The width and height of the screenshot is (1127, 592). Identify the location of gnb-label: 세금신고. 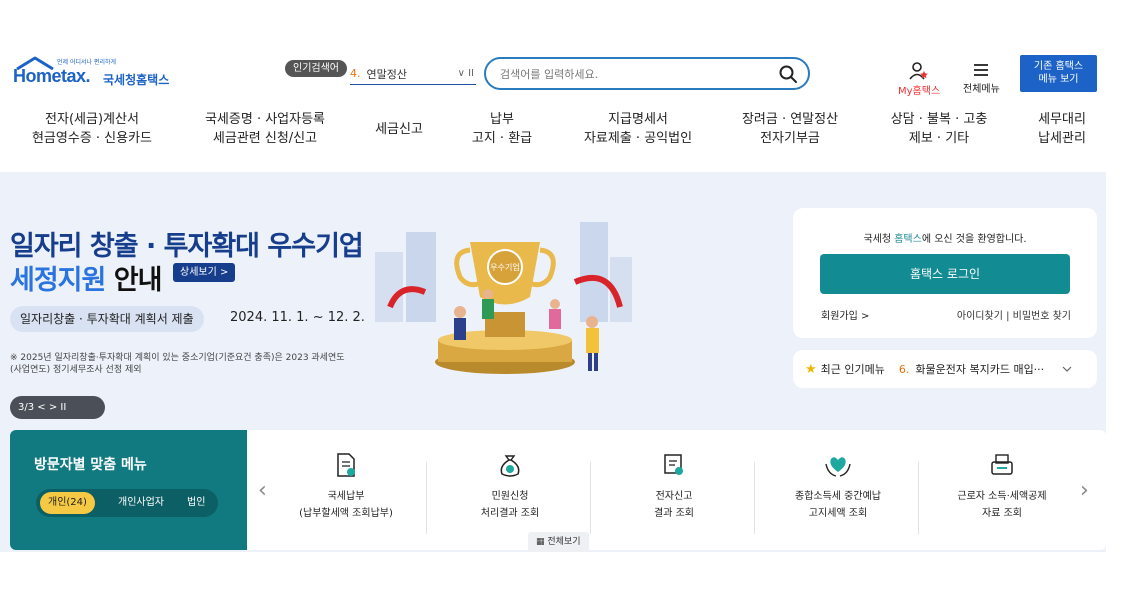
(399, 129).